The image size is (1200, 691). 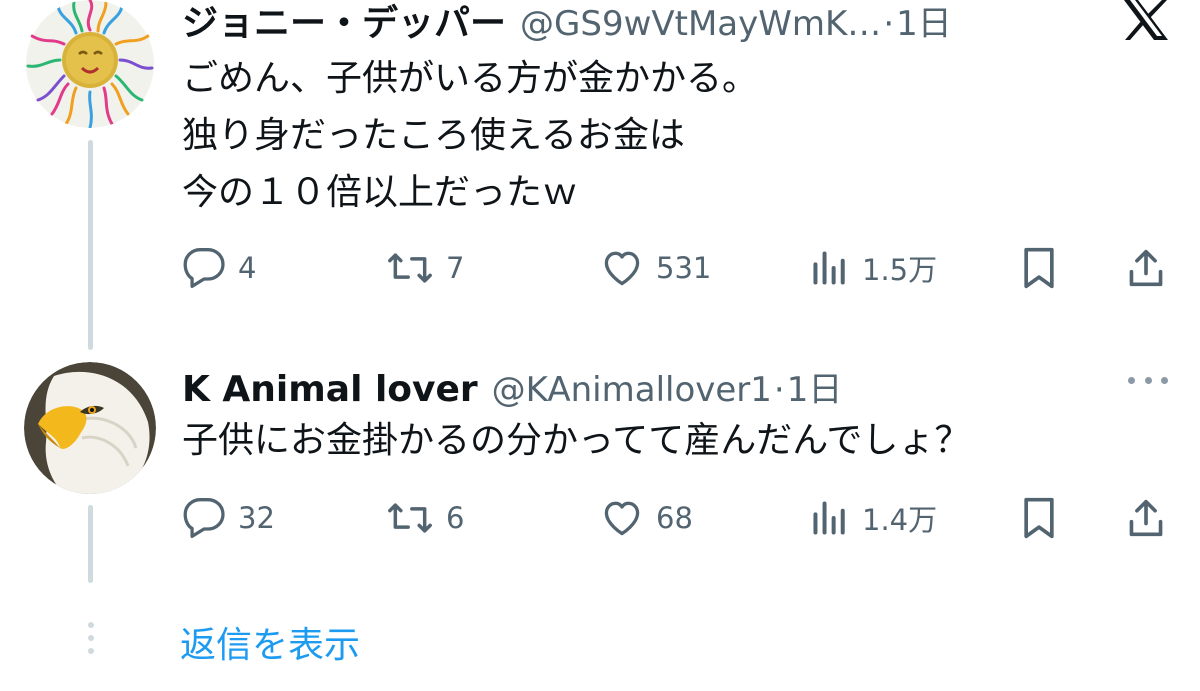 What do you see at coordinates (330, 389) in the screenshot?
I see `display-name: K Animal lover` at bounding box center [330, 389].